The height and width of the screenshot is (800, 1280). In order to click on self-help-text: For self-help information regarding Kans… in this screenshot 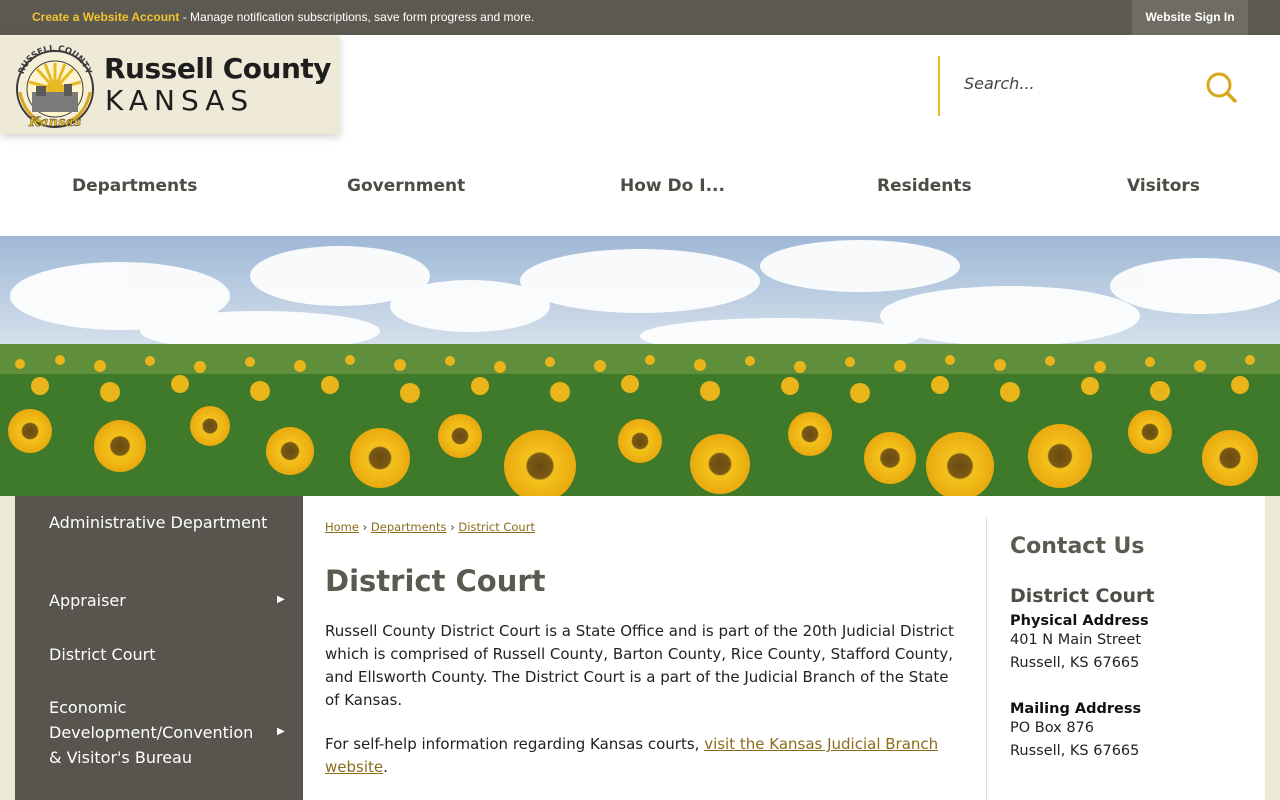, I will do `click(515, 744)`.